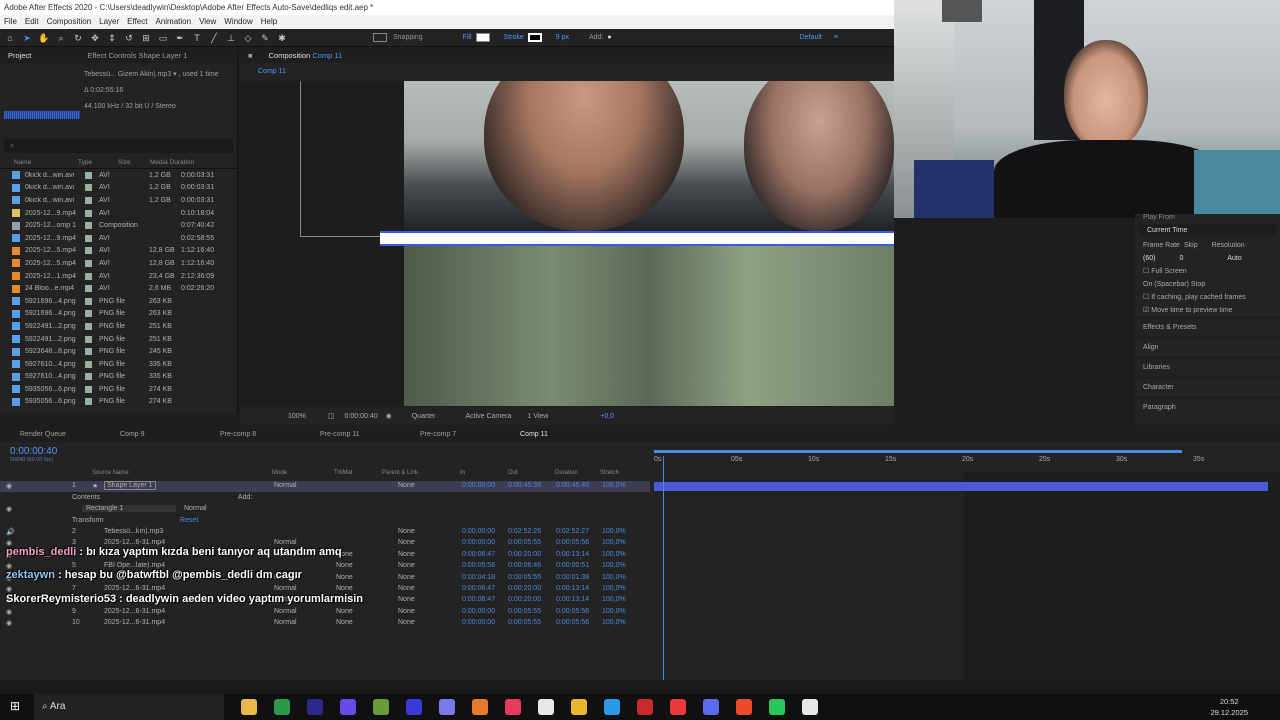 This screenshot has width=1280, height=720. What do you see at coordinates (250, 55) in the screenshot?
I see `panel-menu-icon: ■` at bounding box center [250, 55].